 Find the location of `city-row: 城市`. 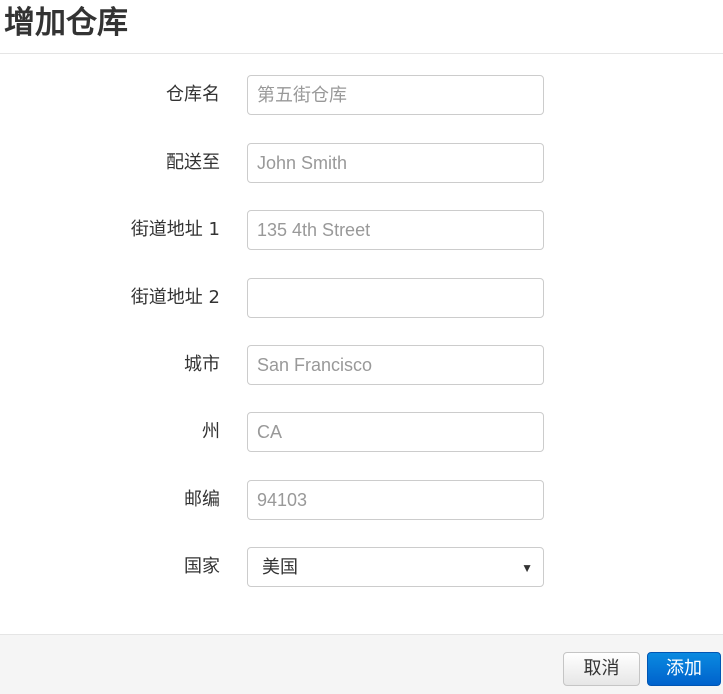

city-row: 城市 is located at coordinates (361, 365).